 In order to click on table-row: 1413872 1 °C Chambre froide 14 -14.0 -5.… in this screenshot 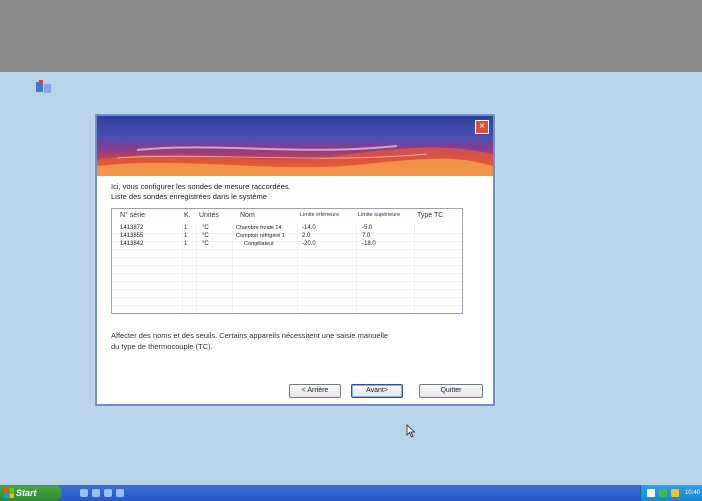, I will do `click(287, 229)`.